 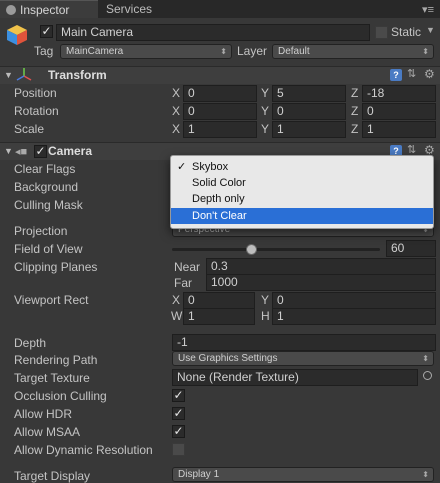 I want to click on static-label: Static, so click(x=406, y=32).